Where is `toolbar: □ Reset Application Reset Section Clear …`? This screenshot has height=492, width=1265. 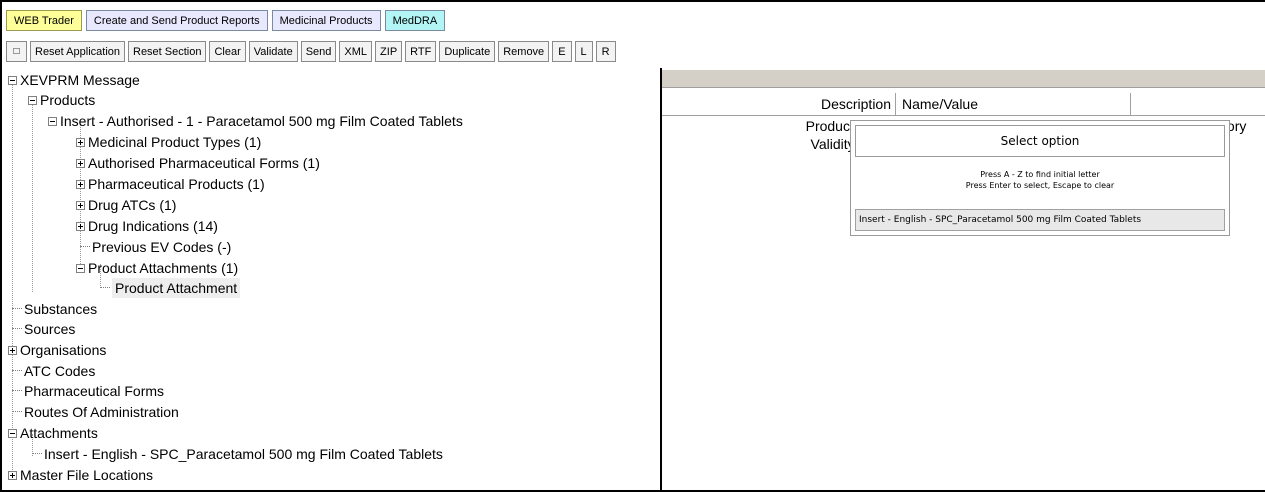
toolbar: □ Reset Application Reset Section Clear … is located at coordinates (311, 51).